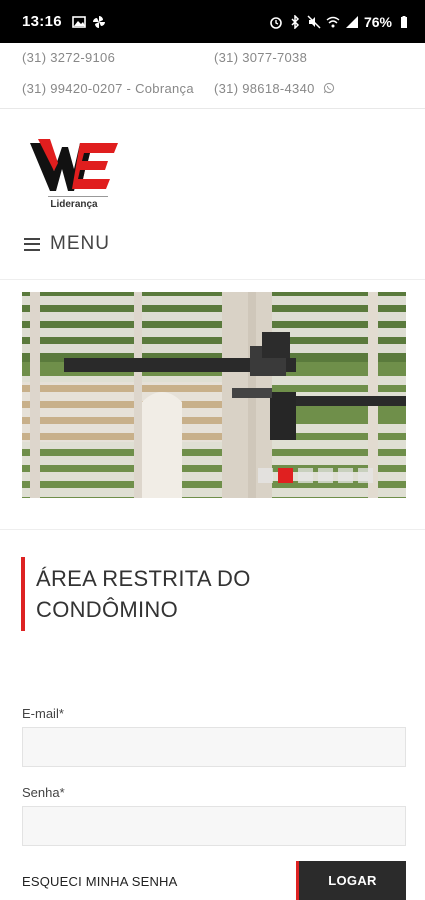 Image resolution: width=425 pixels, height=900 pixels. What do you see at coordinates (43, 792) in the screenshot?
I see `password-label: Senha*` at bounding box center [43, 792].